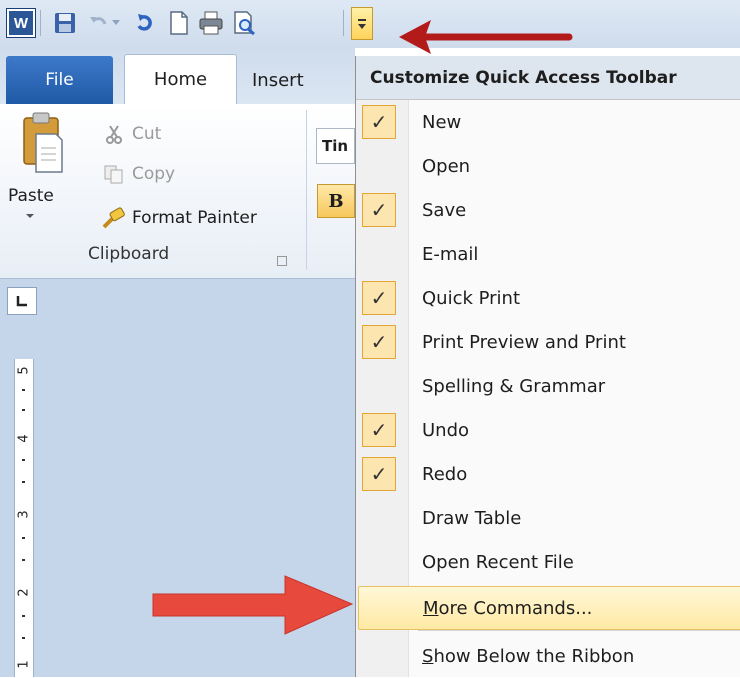 The width and height of the screenshot is (740, 678). I want to click on menu-item: Open, so click(548, 166).